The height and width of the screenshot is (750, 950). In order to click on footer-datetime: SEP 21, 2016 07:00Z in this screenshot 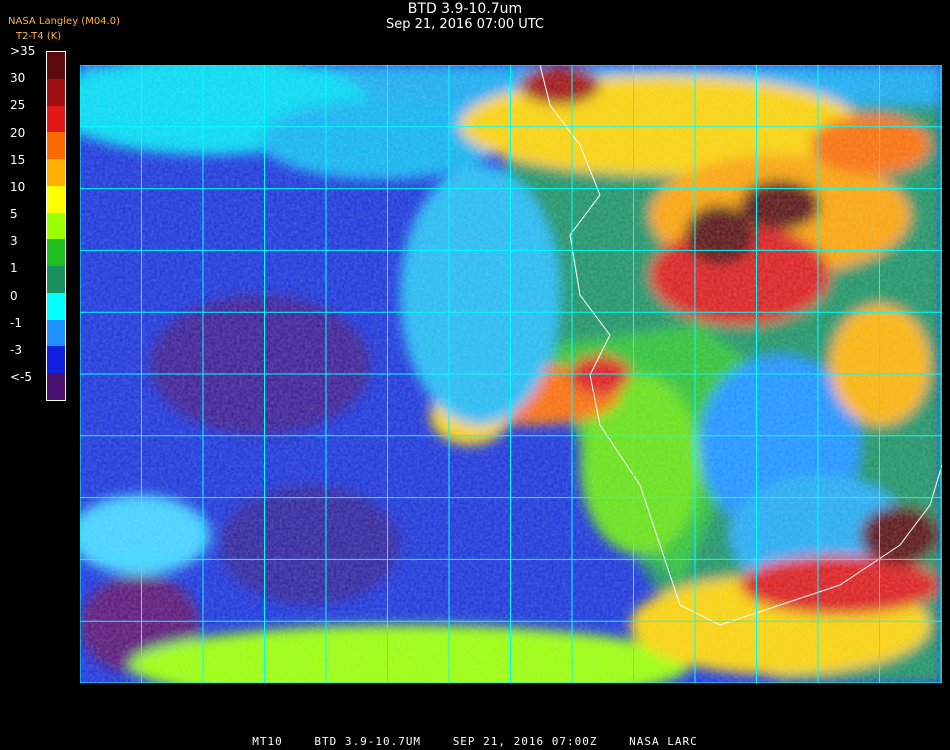, I will do `click(525, 741)`.